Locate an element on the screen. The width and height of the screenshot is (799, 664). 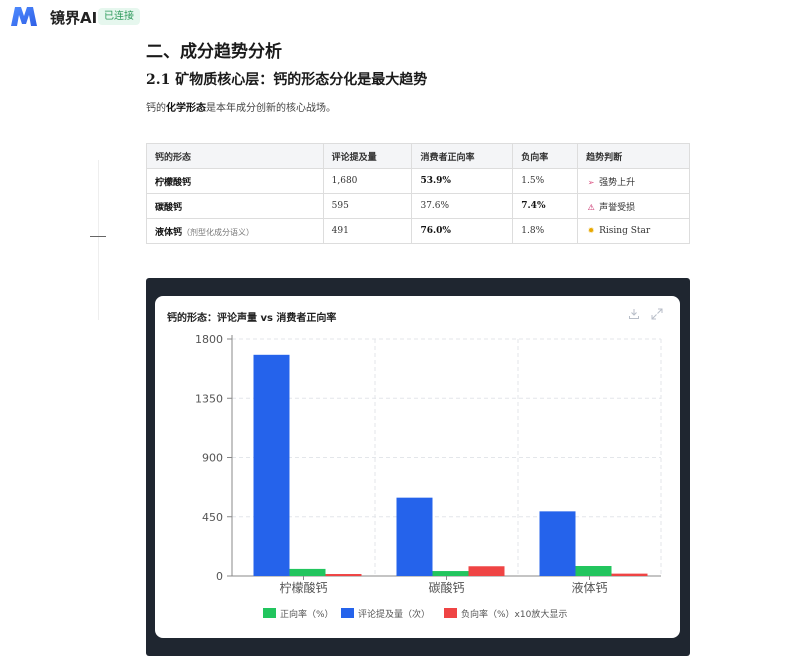
scroll-marker is located at coordinates (98, 236).